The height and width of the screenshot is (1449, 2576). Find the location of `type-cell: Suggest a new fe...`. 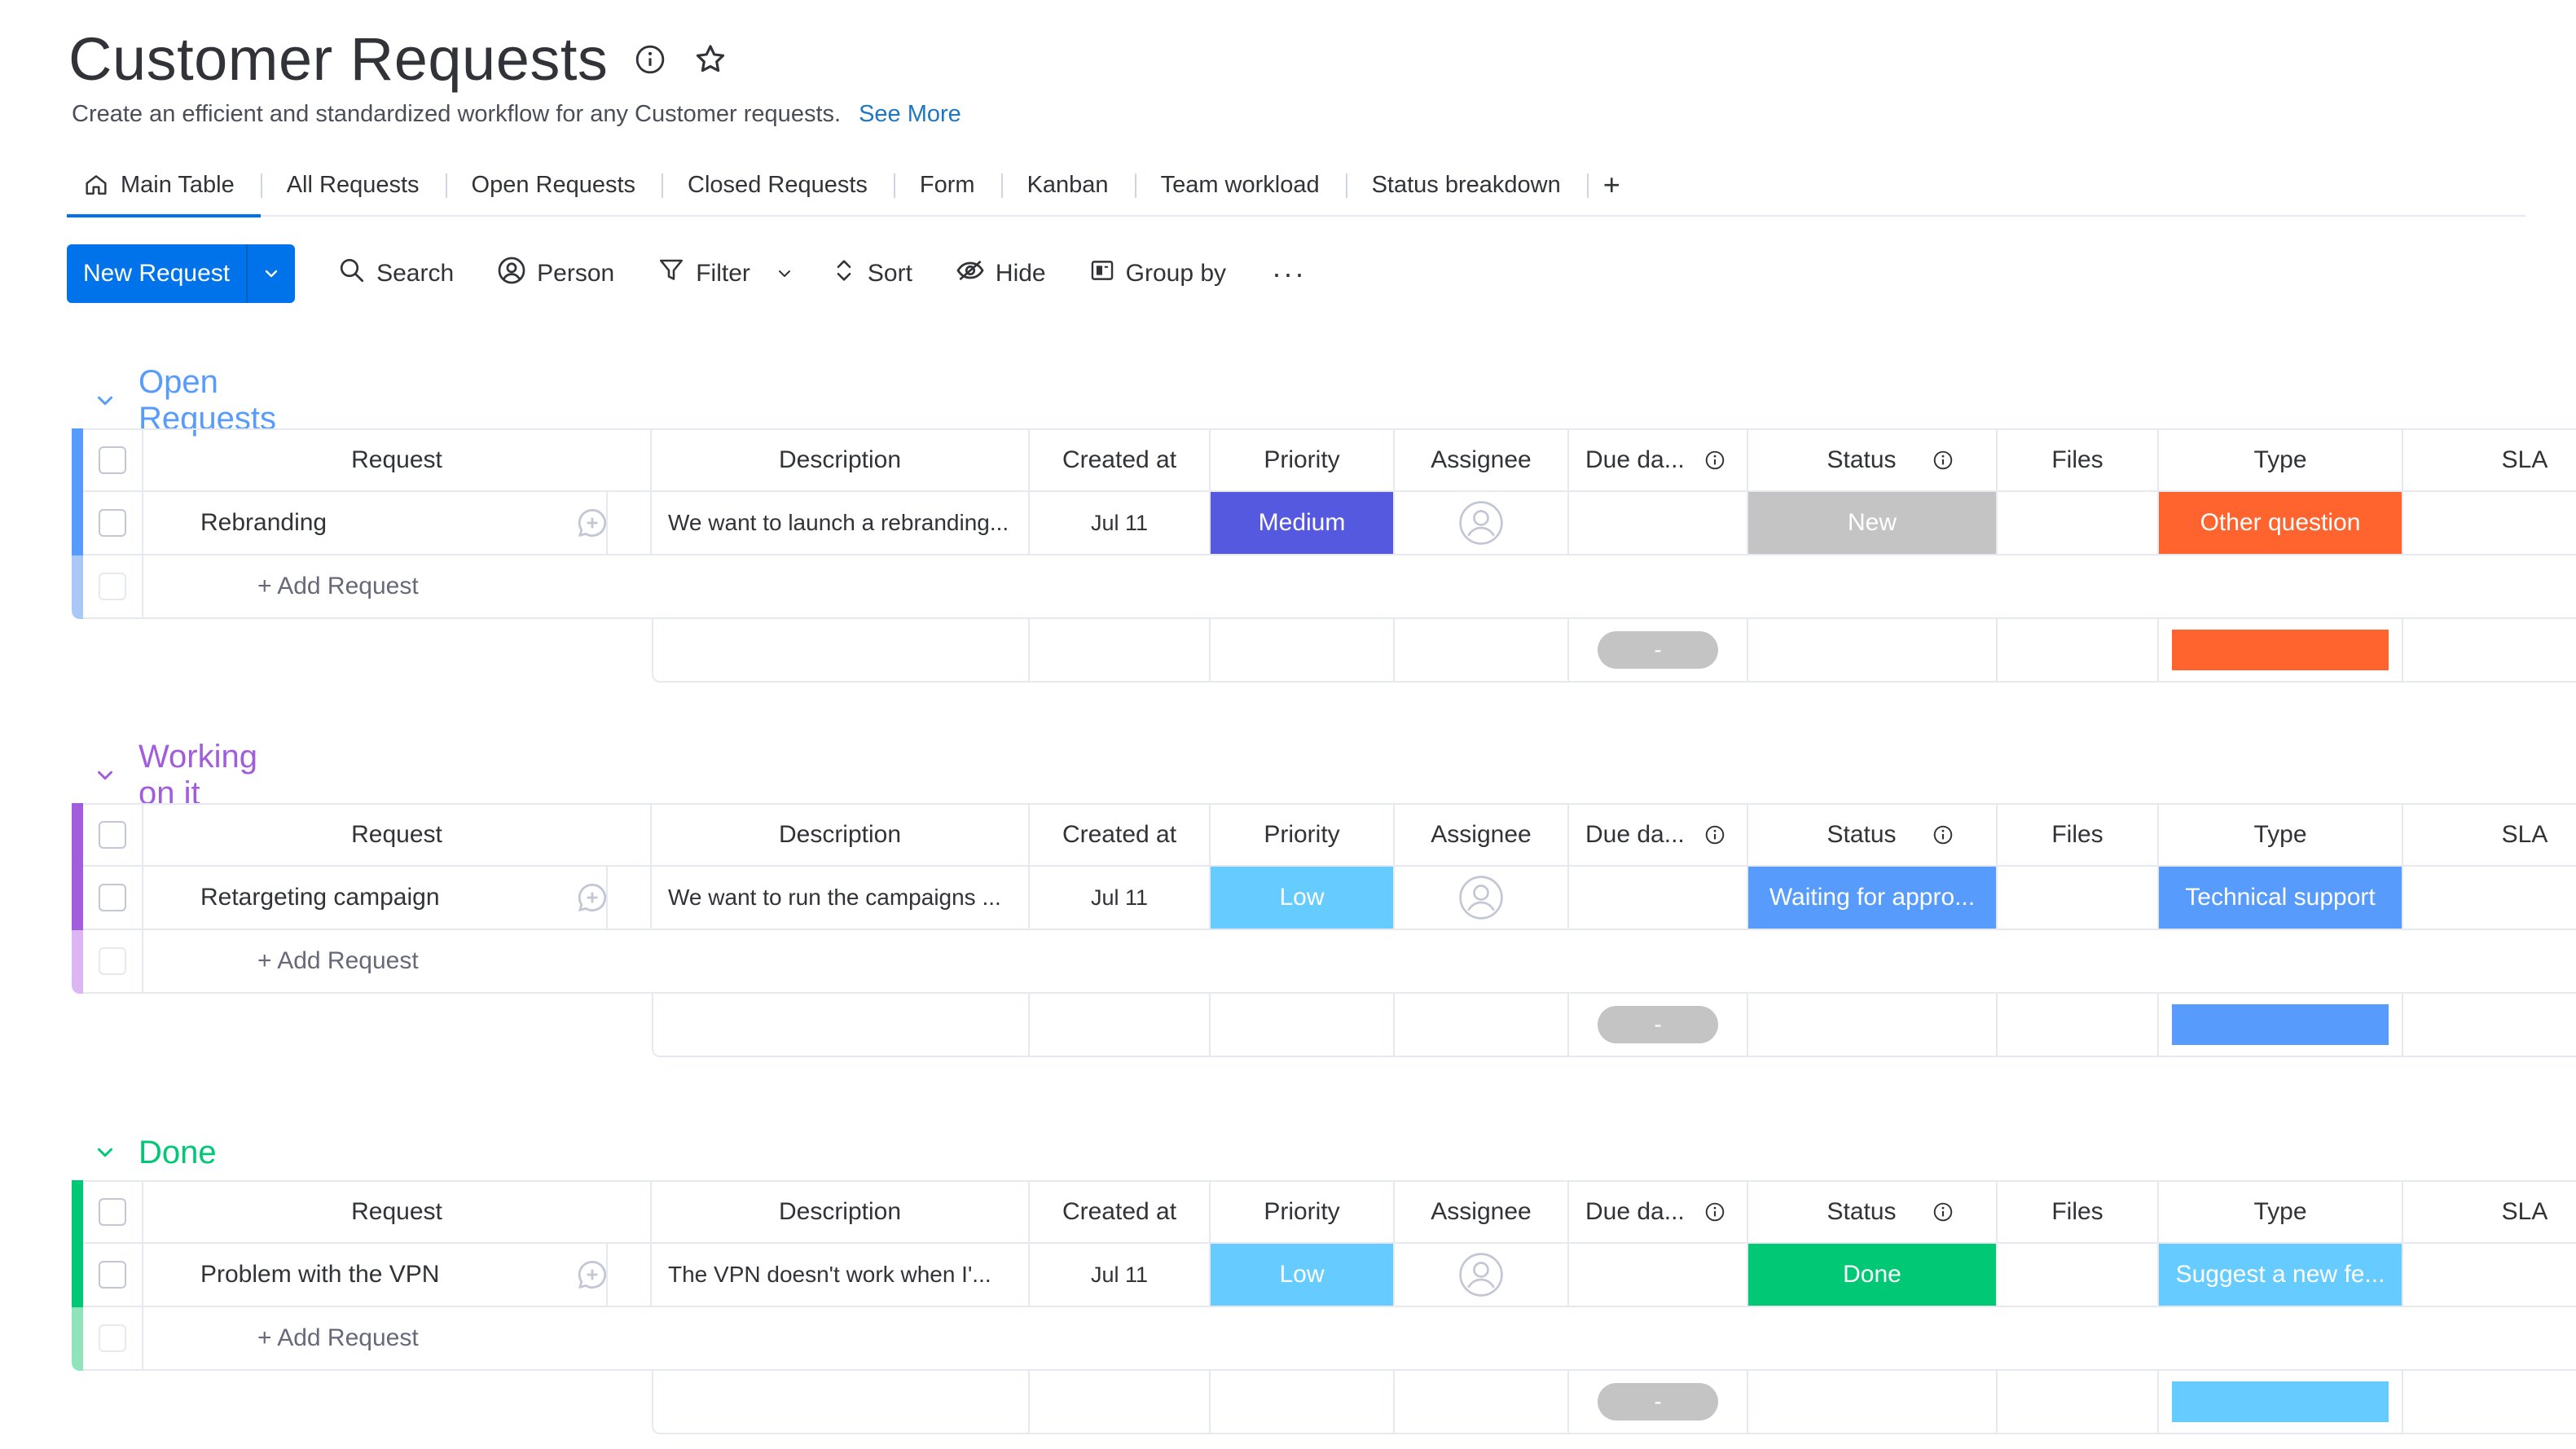

type-cell: Suggest a new fe... is located at coordinates (2281, 1276).